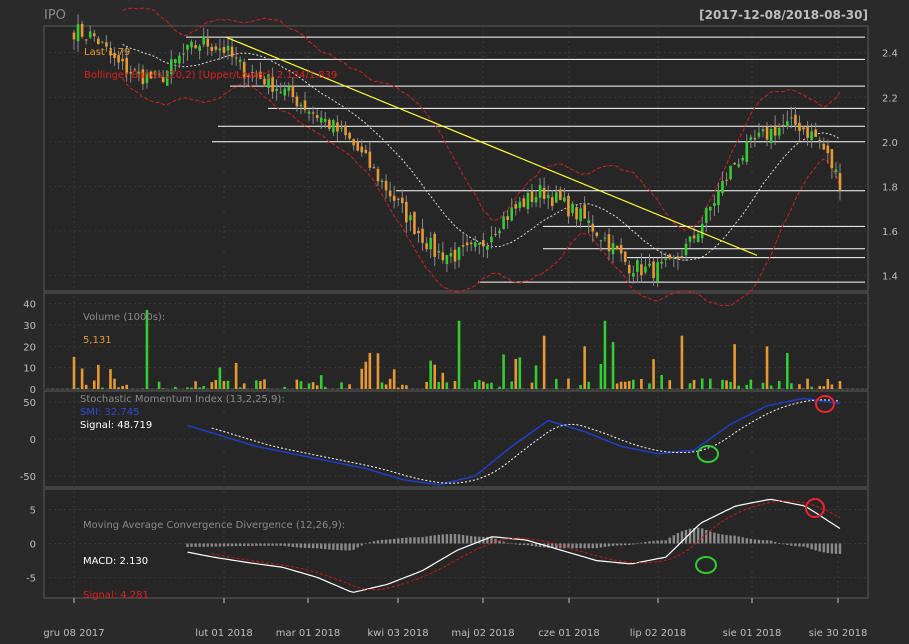  What do you see at coordinates (97, 340) in the screenshot?
I see `volume-value: 5,131` at bounding box center [97, 340].